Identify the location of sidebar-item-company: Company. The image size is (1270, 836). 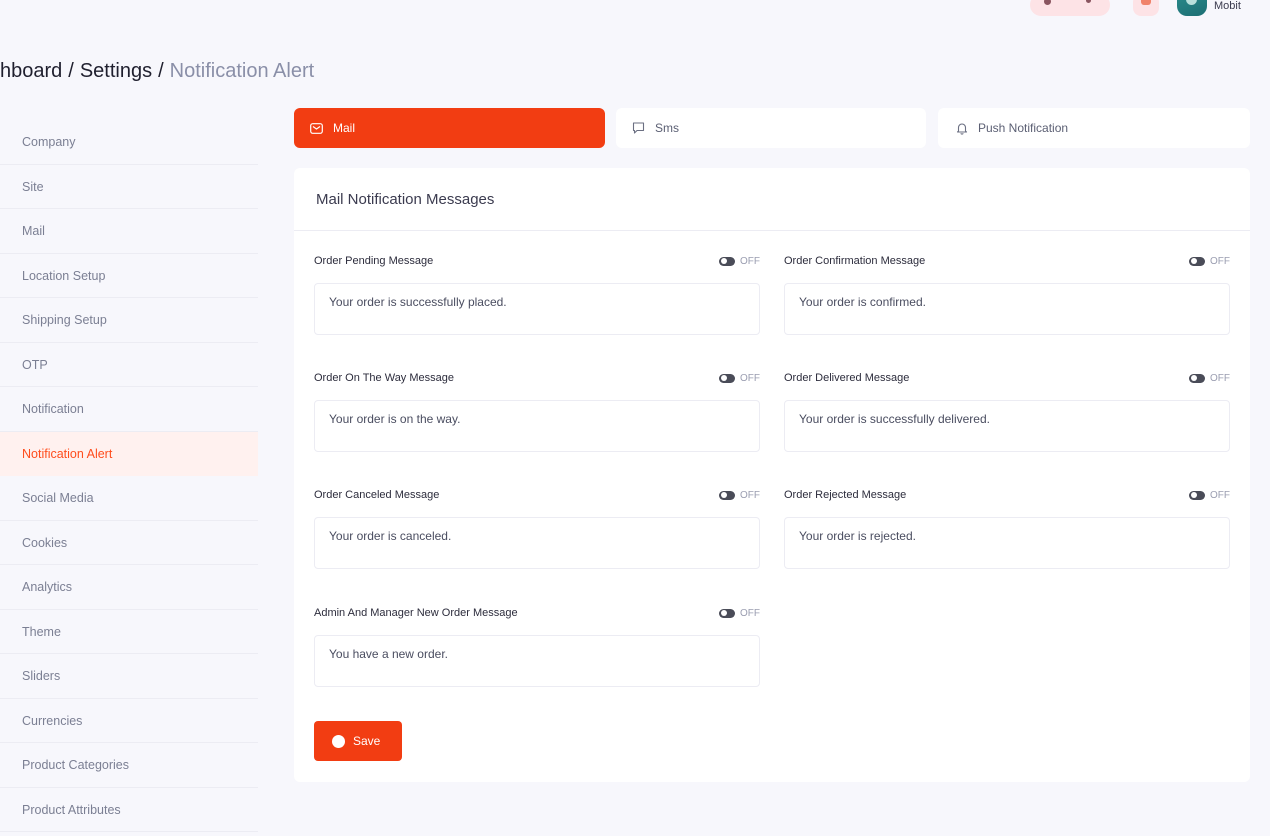
(129, 142).